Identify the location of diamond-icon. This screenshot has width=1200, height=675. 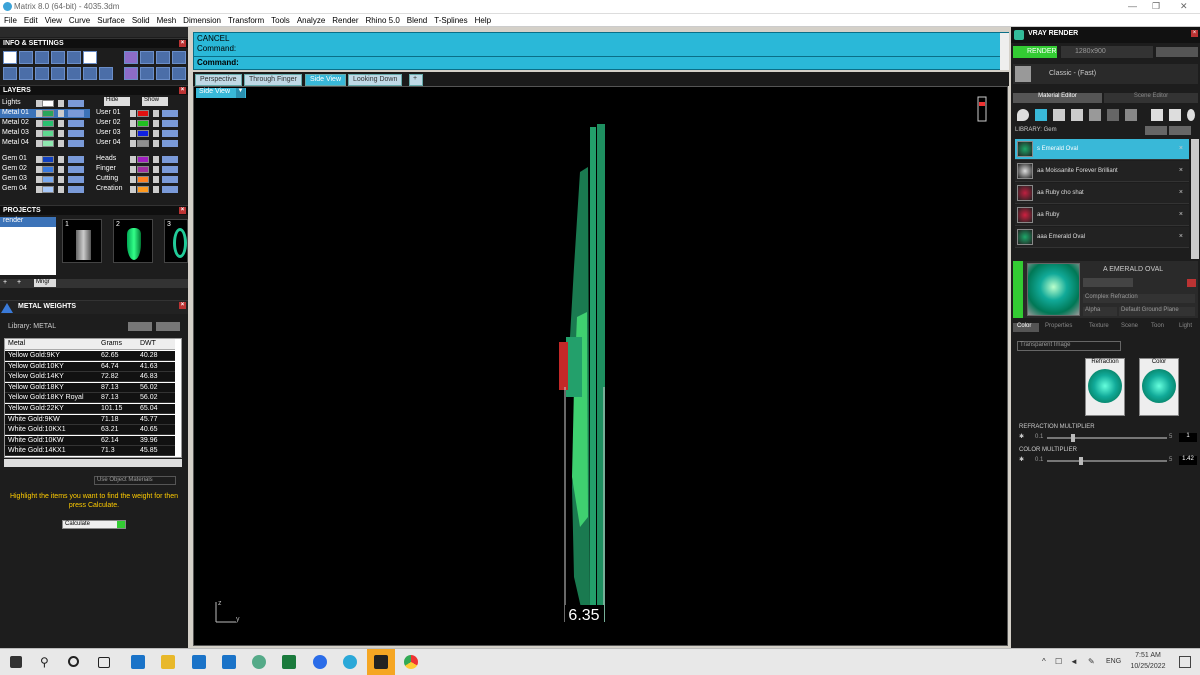
(1059, 115).